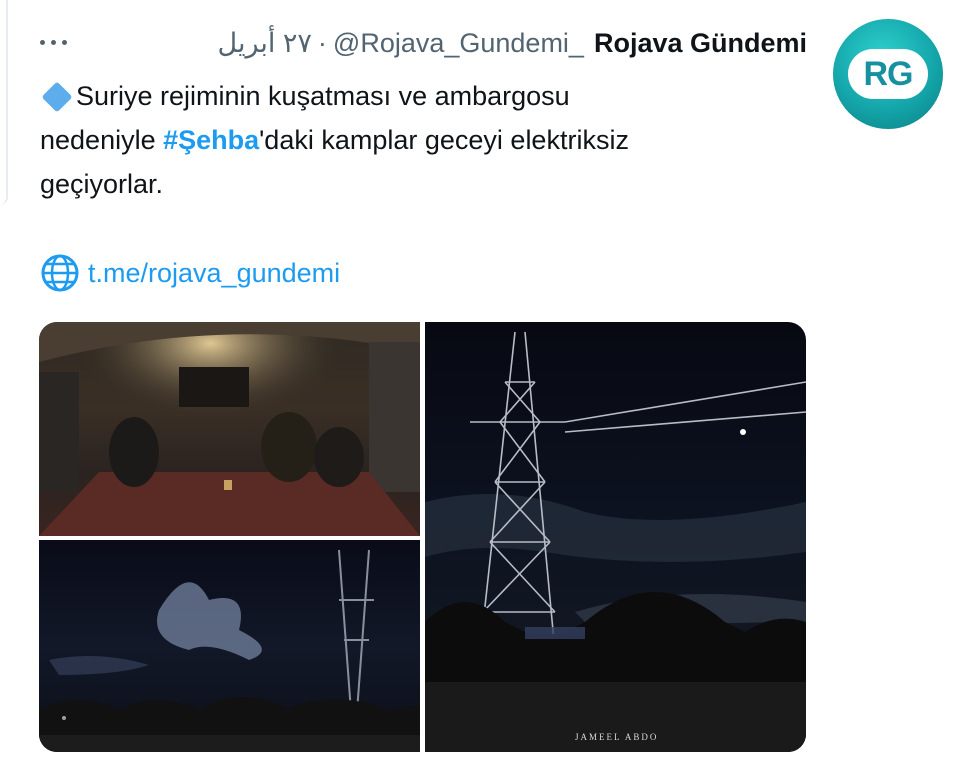 The height and width of the screenshot is (768, 955). What do you see at coordinates (211, 140) in the screenshot?
I see `hashtag-link: #Şehba` at bounding box center [211, 140].